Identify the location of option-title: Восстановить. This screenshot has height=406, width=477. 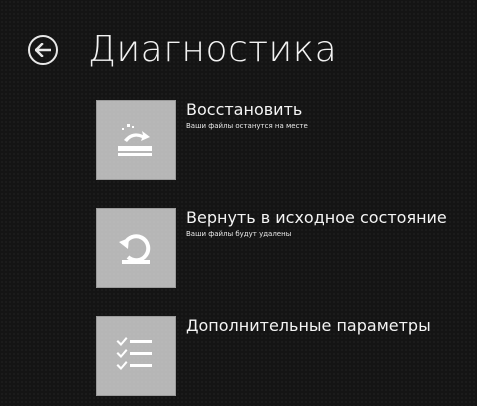
(244, 109).